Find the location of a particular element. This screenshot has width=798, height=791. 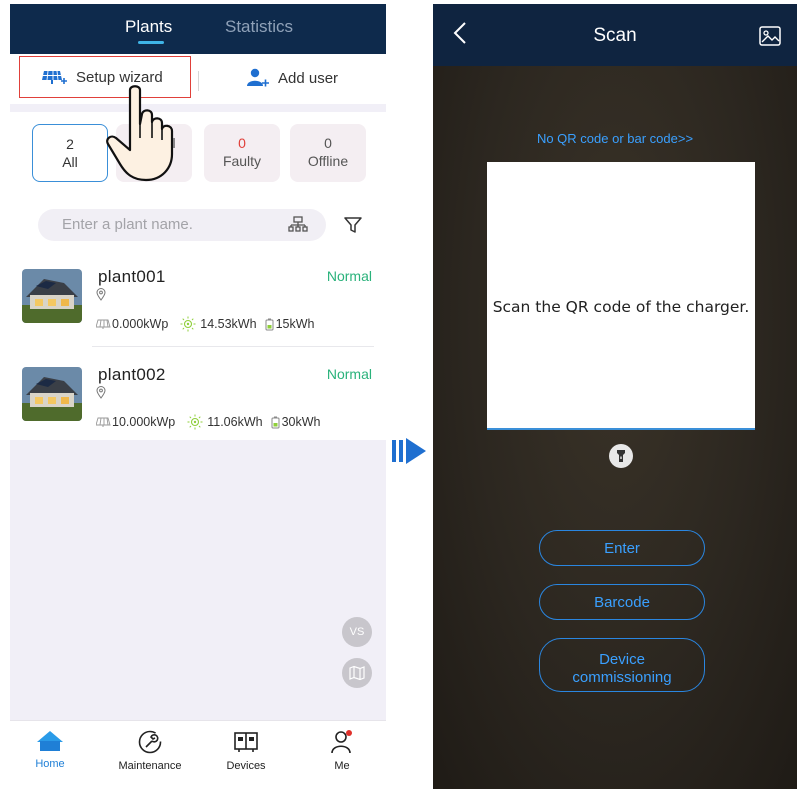

devices-icon is located at coordinates (246, 742).